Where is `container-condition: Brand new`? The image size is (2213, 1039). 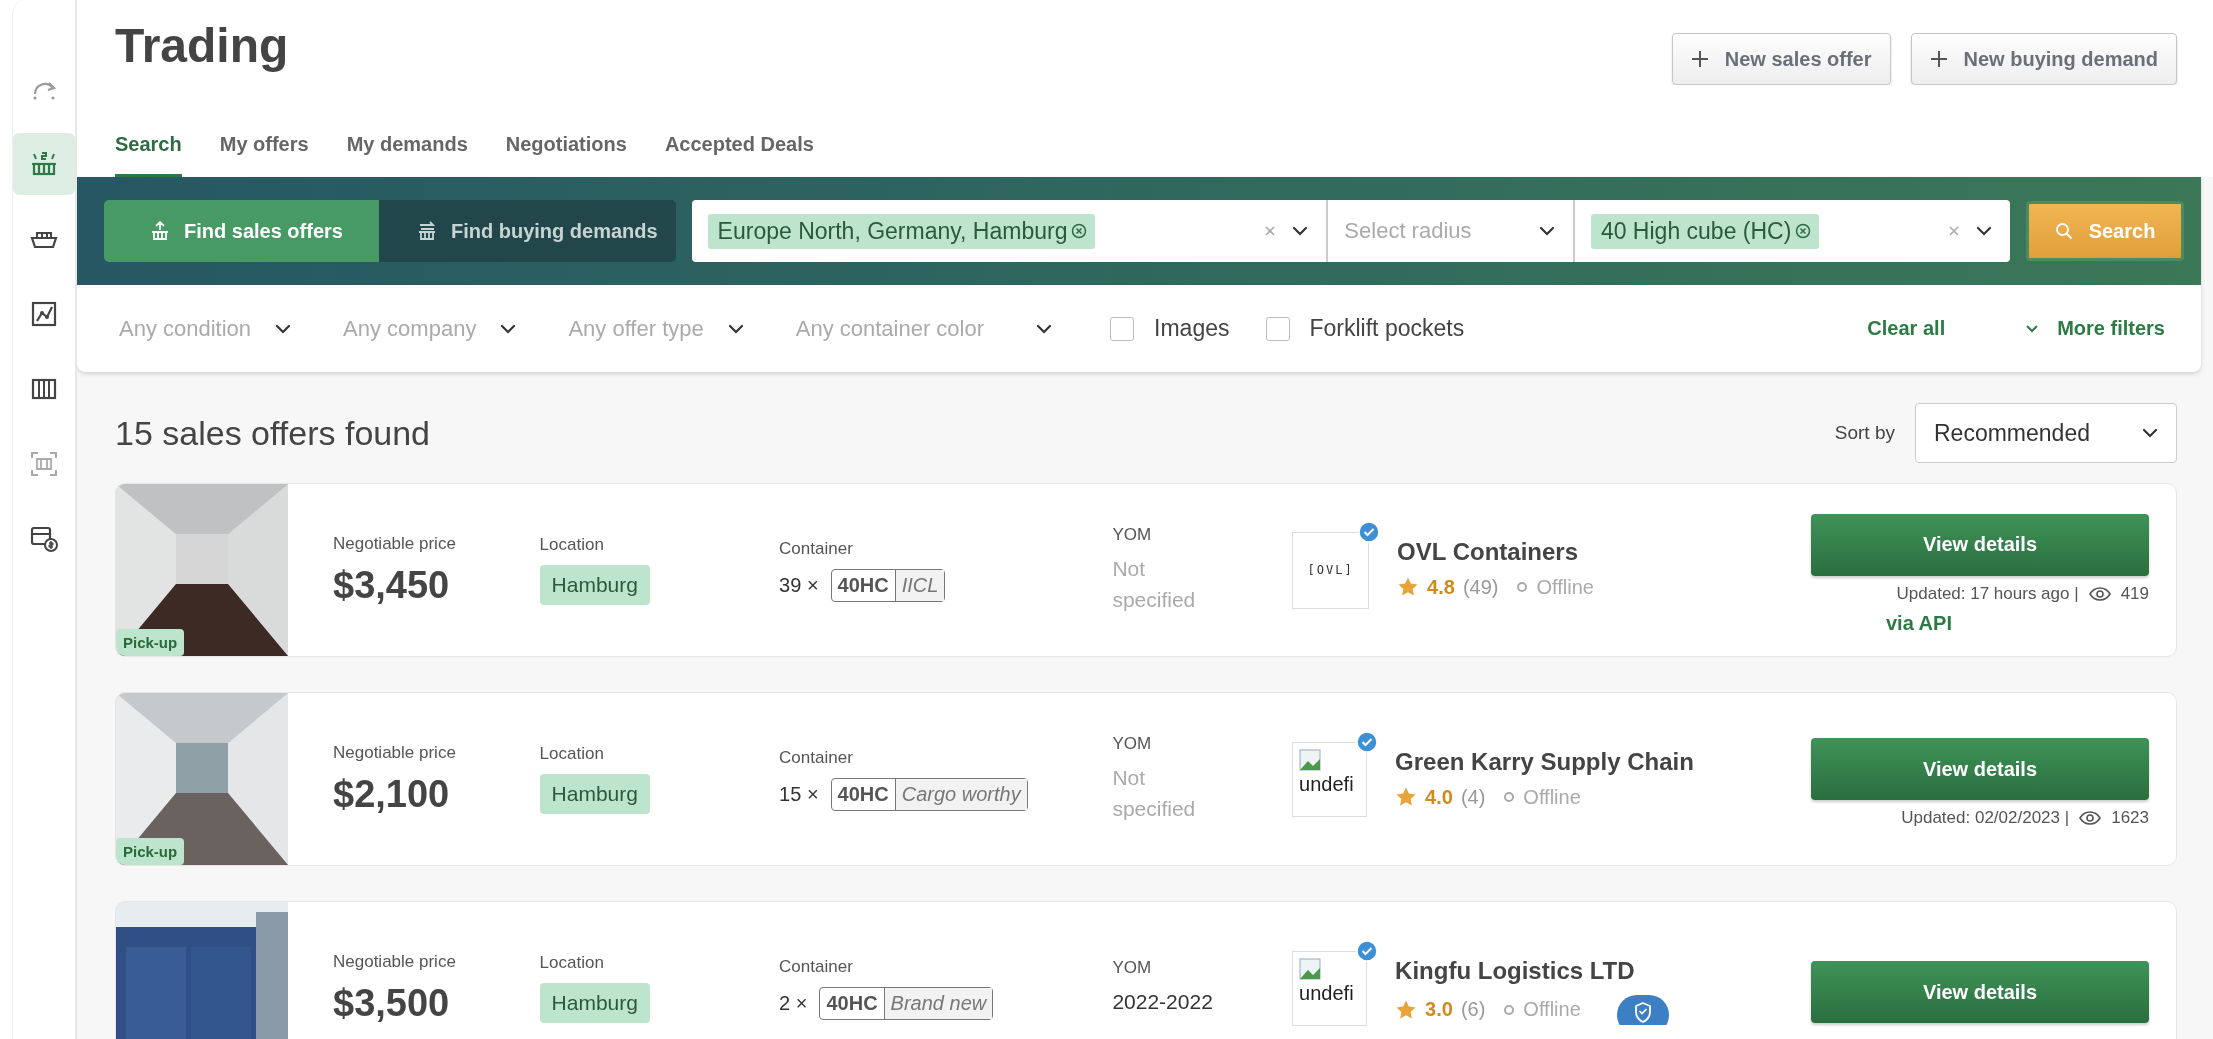 container-condition: Brand new is located at coordinates (938, 1003).